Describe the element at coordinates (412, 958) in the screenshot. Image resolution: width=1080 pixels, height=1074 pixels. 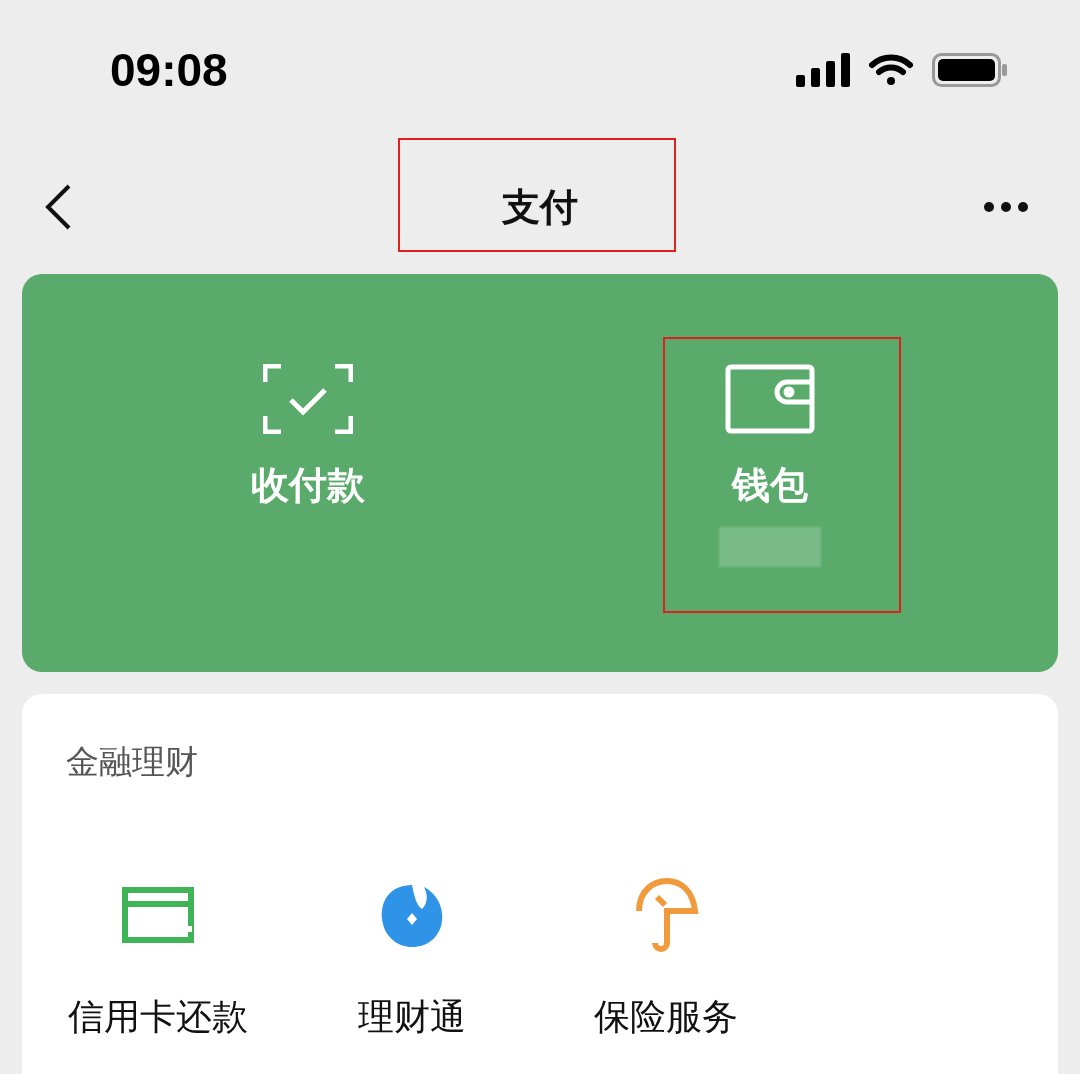
I see `service-item: 理财通` at that location.